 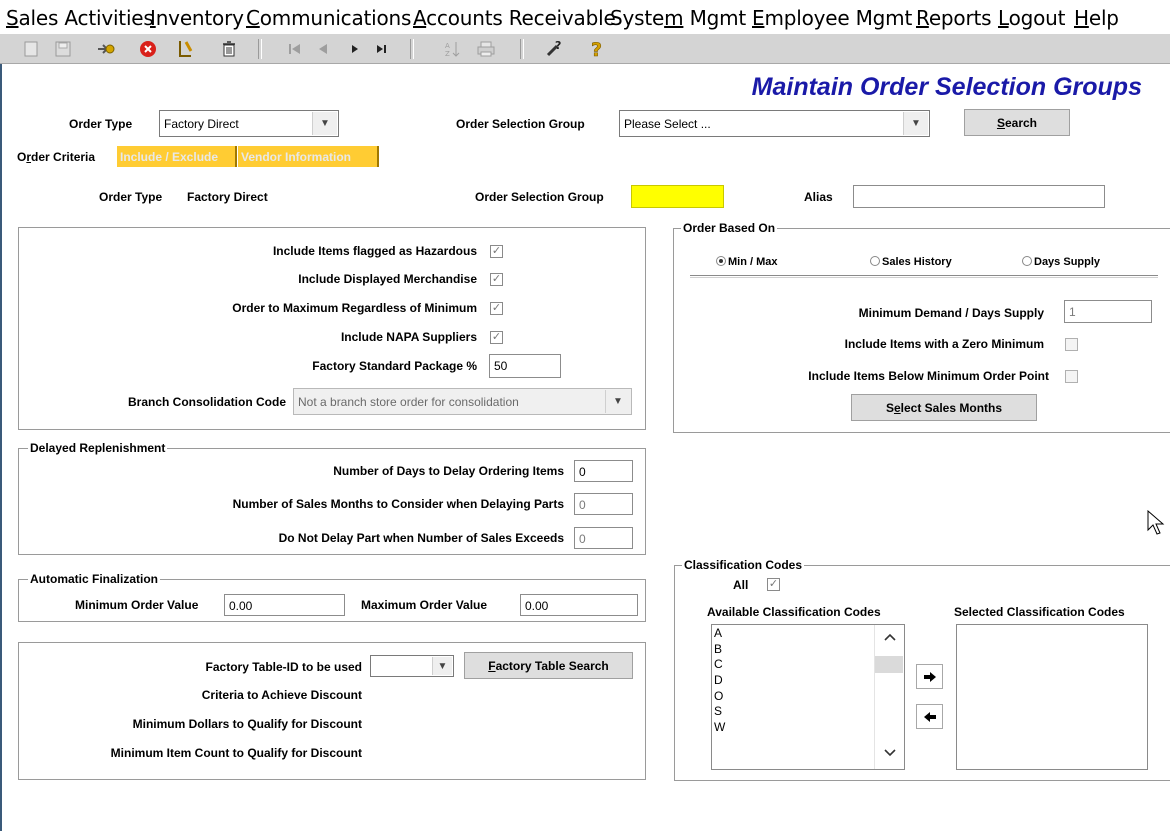 What do you see at coordinates (678, 18) in the screenshot?
I see `menu-system-mgmt: System Mgmt` at bounding box center [678, 18].